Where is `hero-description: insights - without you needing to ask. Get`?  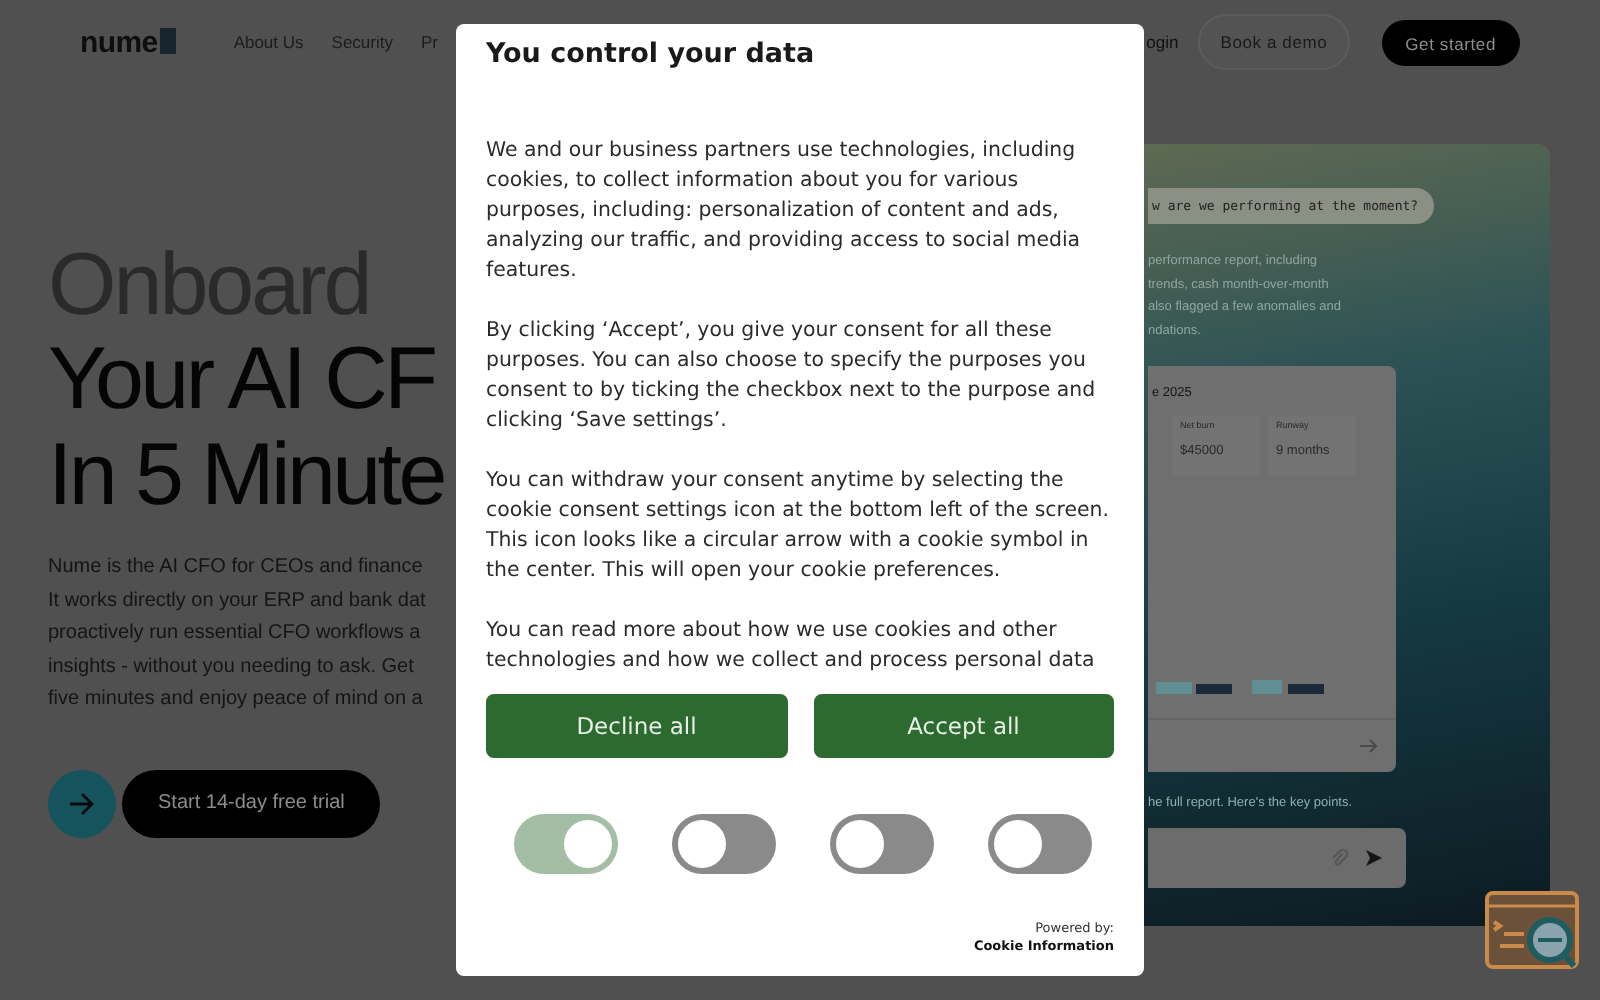
hero-description: insights - without you needing to ask. Get is located at coordinates (232, 667).